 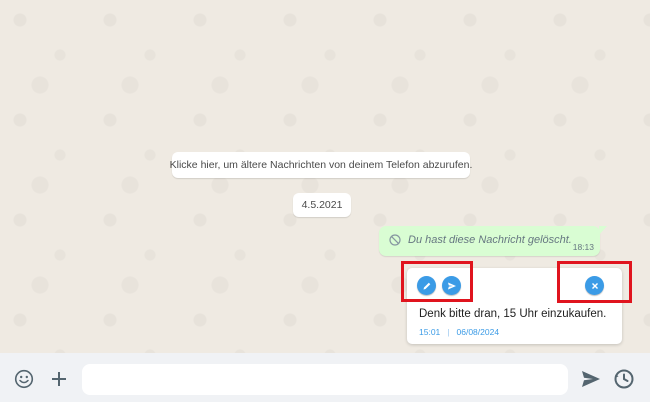 I want to click on deleted-message-bubble: Du hast diese Nachricht gelöscht. 18:13, so click(x=493, y=241).